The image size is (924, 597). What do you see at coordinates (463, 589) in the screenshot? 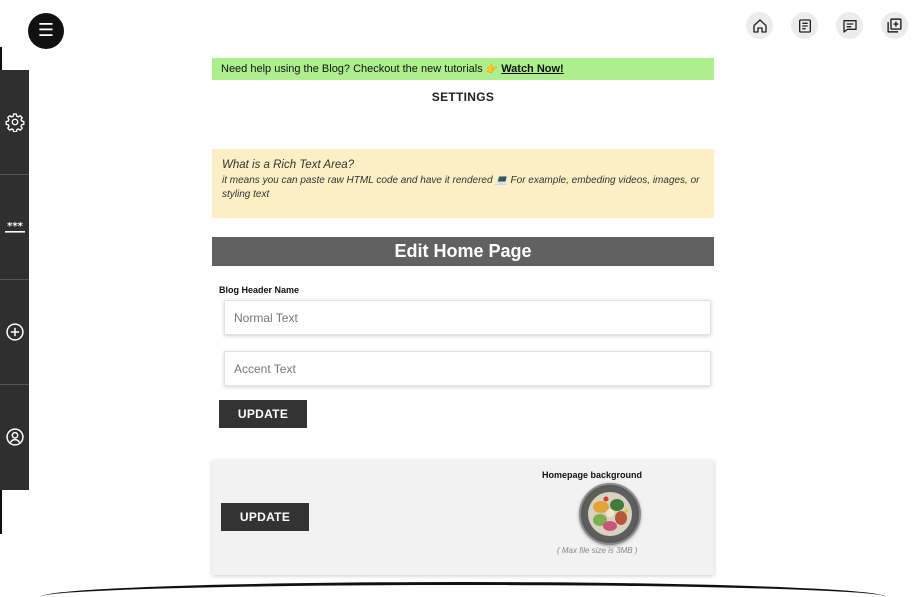
I see `page-bottom-edge` at bounding box center [463, 589].